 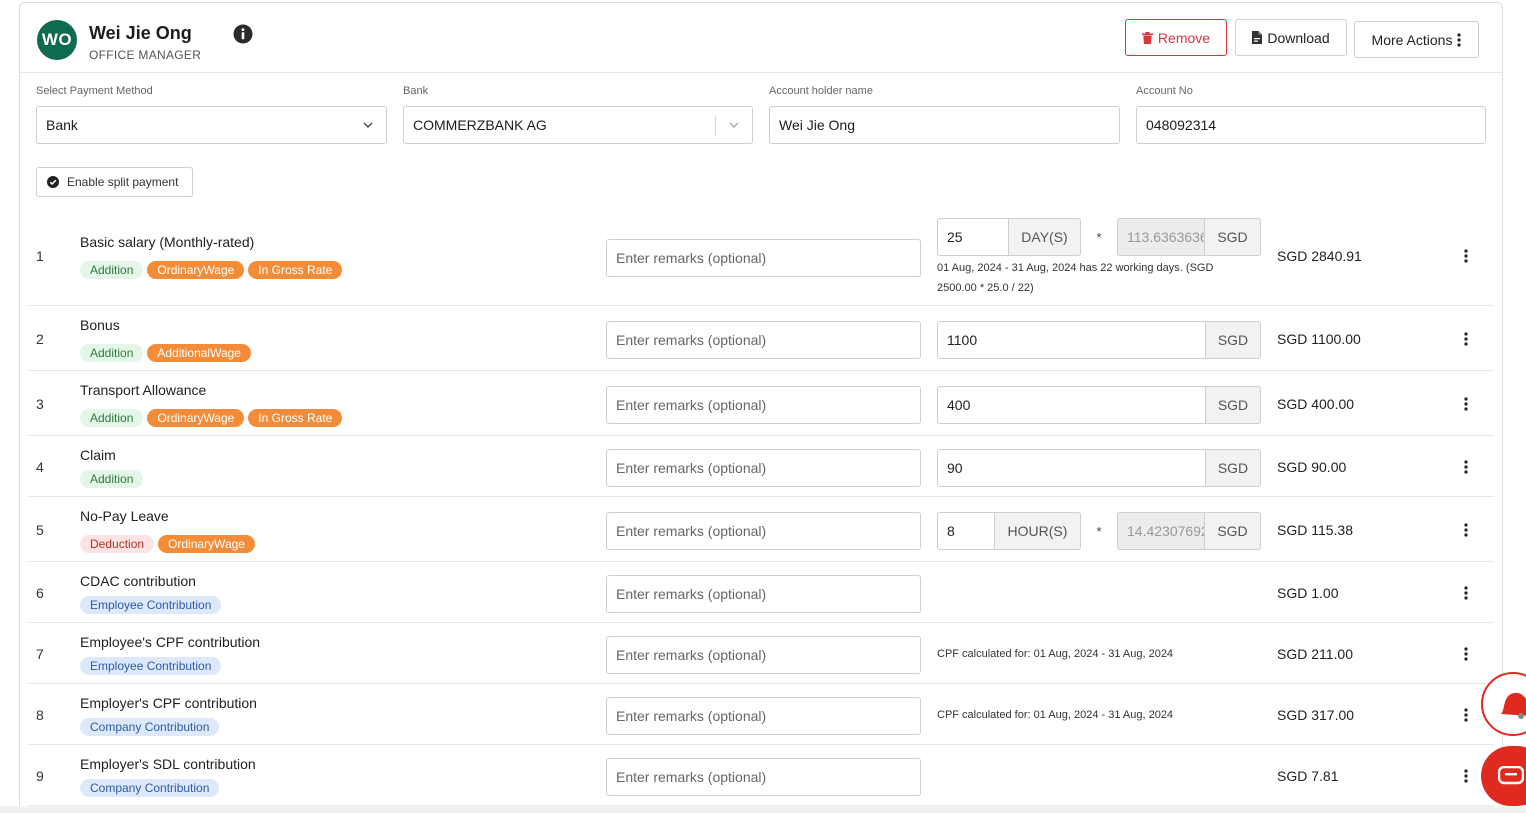 I want to click on item-tags: Addition OrdinaryWage In Gross Rate, so click(x=211, y=418).